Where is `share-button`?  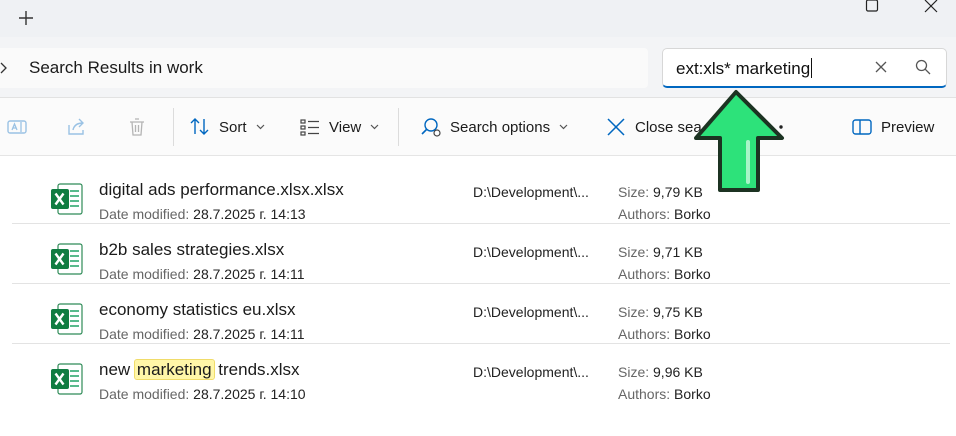 share-button is located at coordinates (76, 127).